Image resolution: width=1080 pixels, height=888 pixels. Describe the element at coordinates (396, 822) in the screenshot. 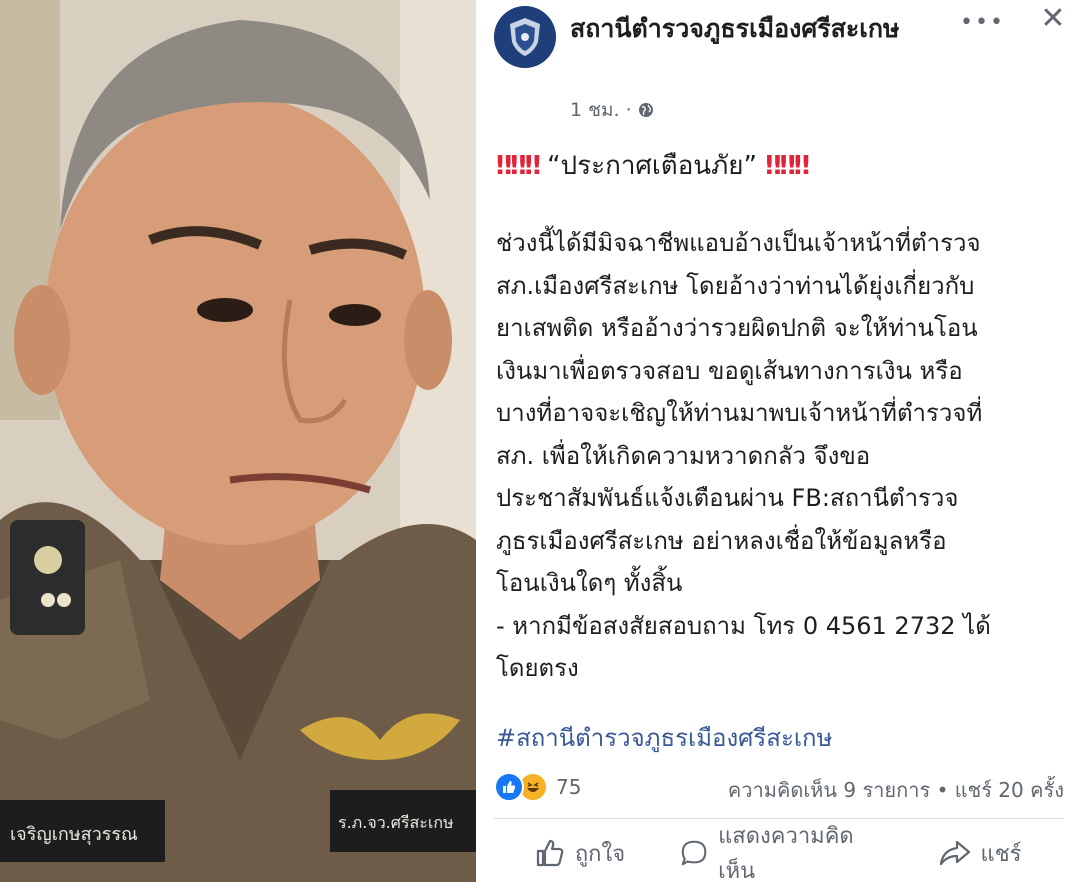

I see `photo-shoulder-tag: ร.ภ.จว.ศรีสะเกษ` at that location.